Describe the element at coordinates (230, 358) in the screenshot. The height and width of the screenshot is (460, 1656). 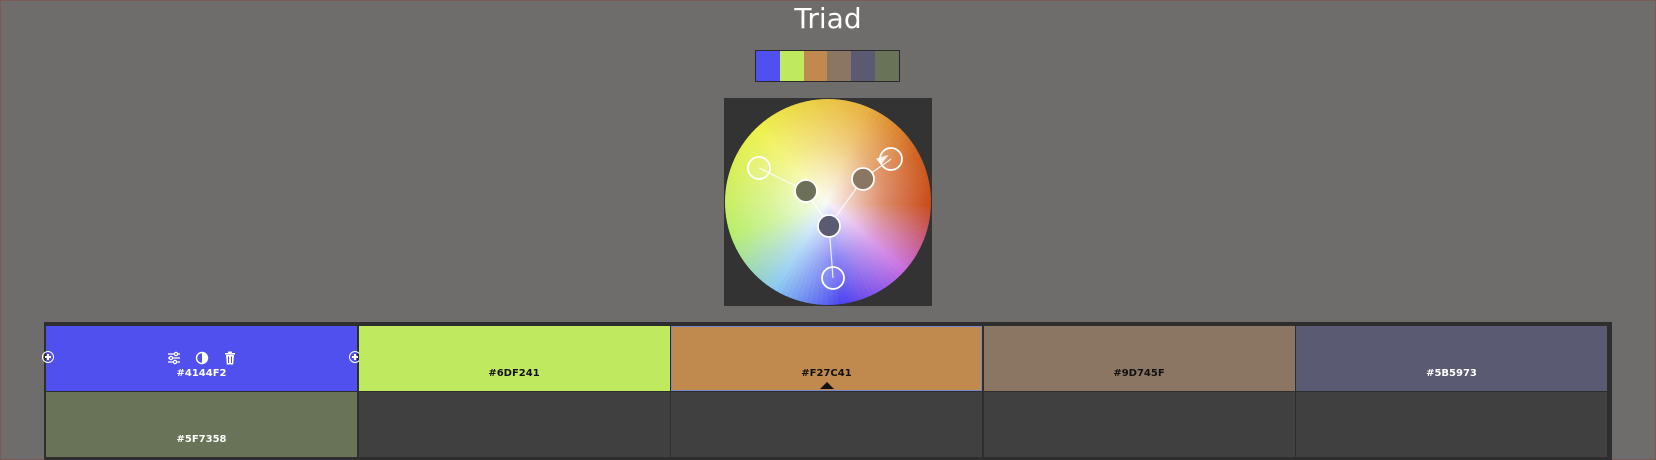
I see `trash-icon` at that location.